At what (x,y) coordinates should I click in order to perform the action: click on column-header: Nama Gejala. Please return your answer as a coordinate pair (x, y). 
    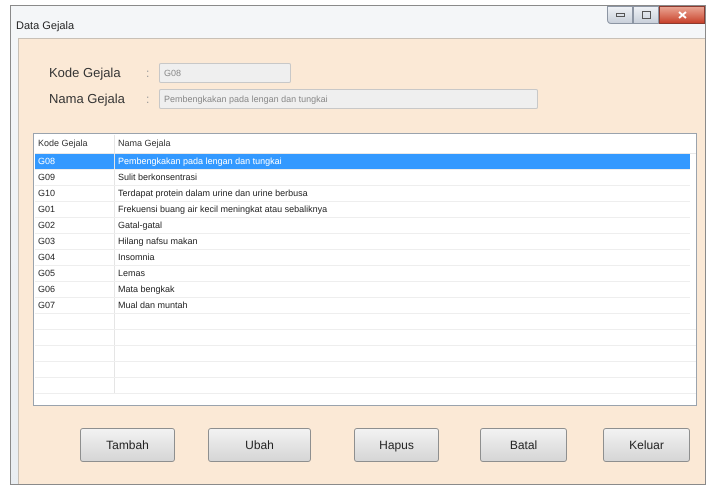
    Looking at the image, I should click on (405, 144).